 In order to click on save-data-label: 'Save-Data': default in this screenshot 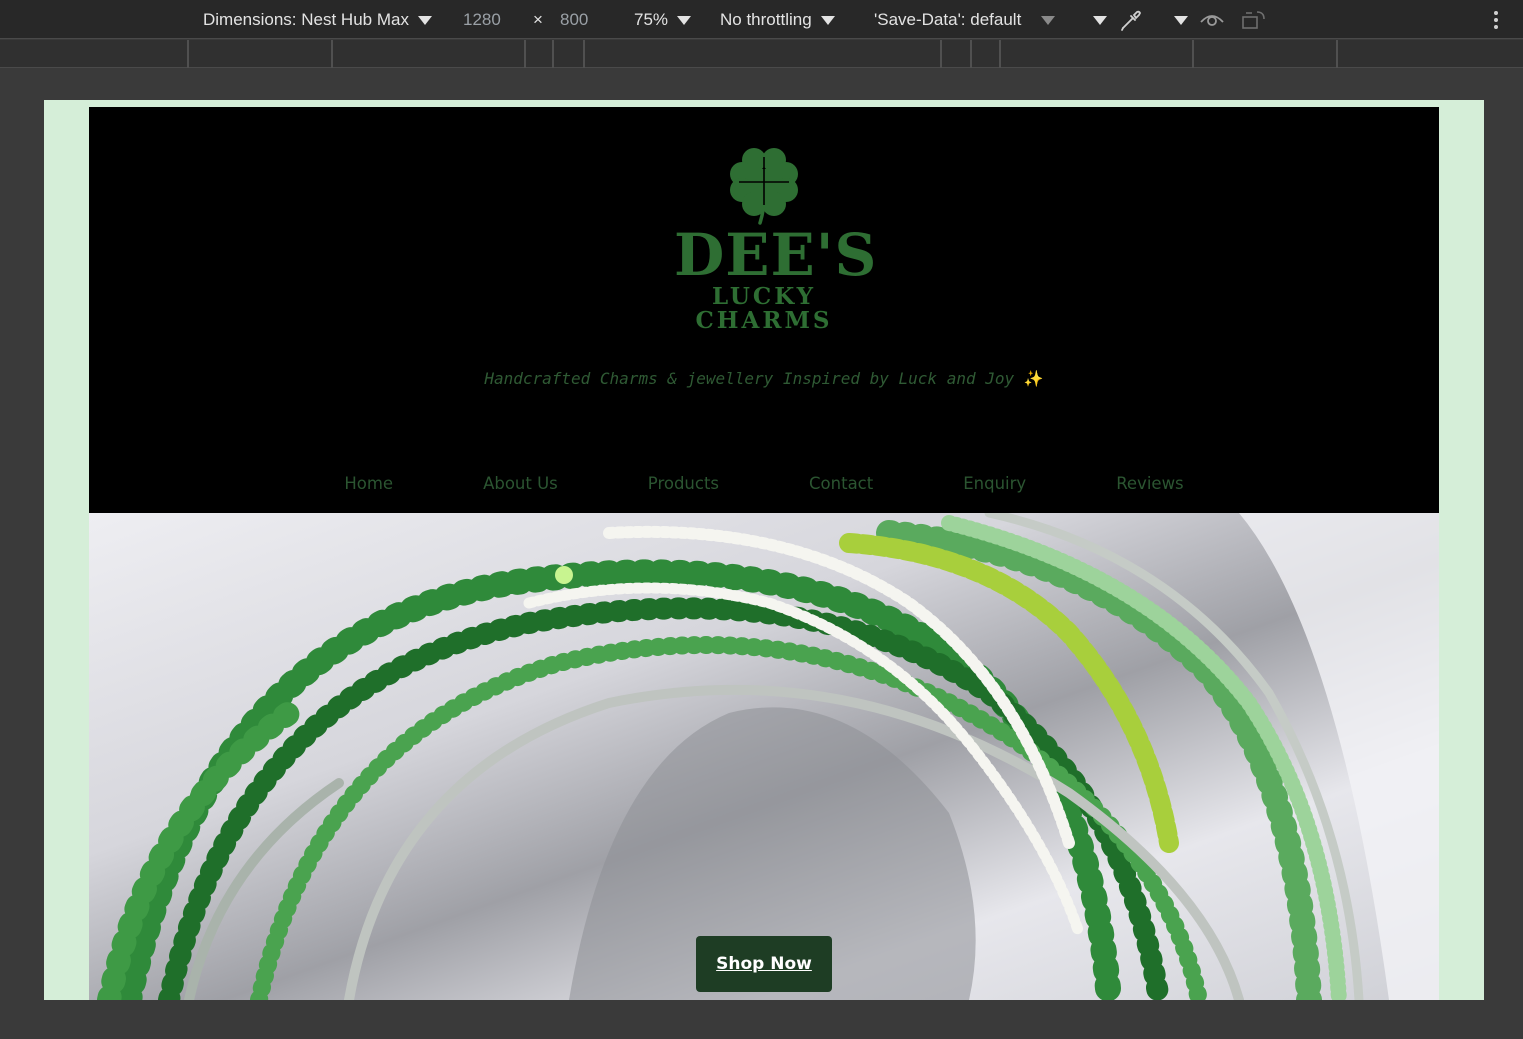, I will do `click(948, 19)`.